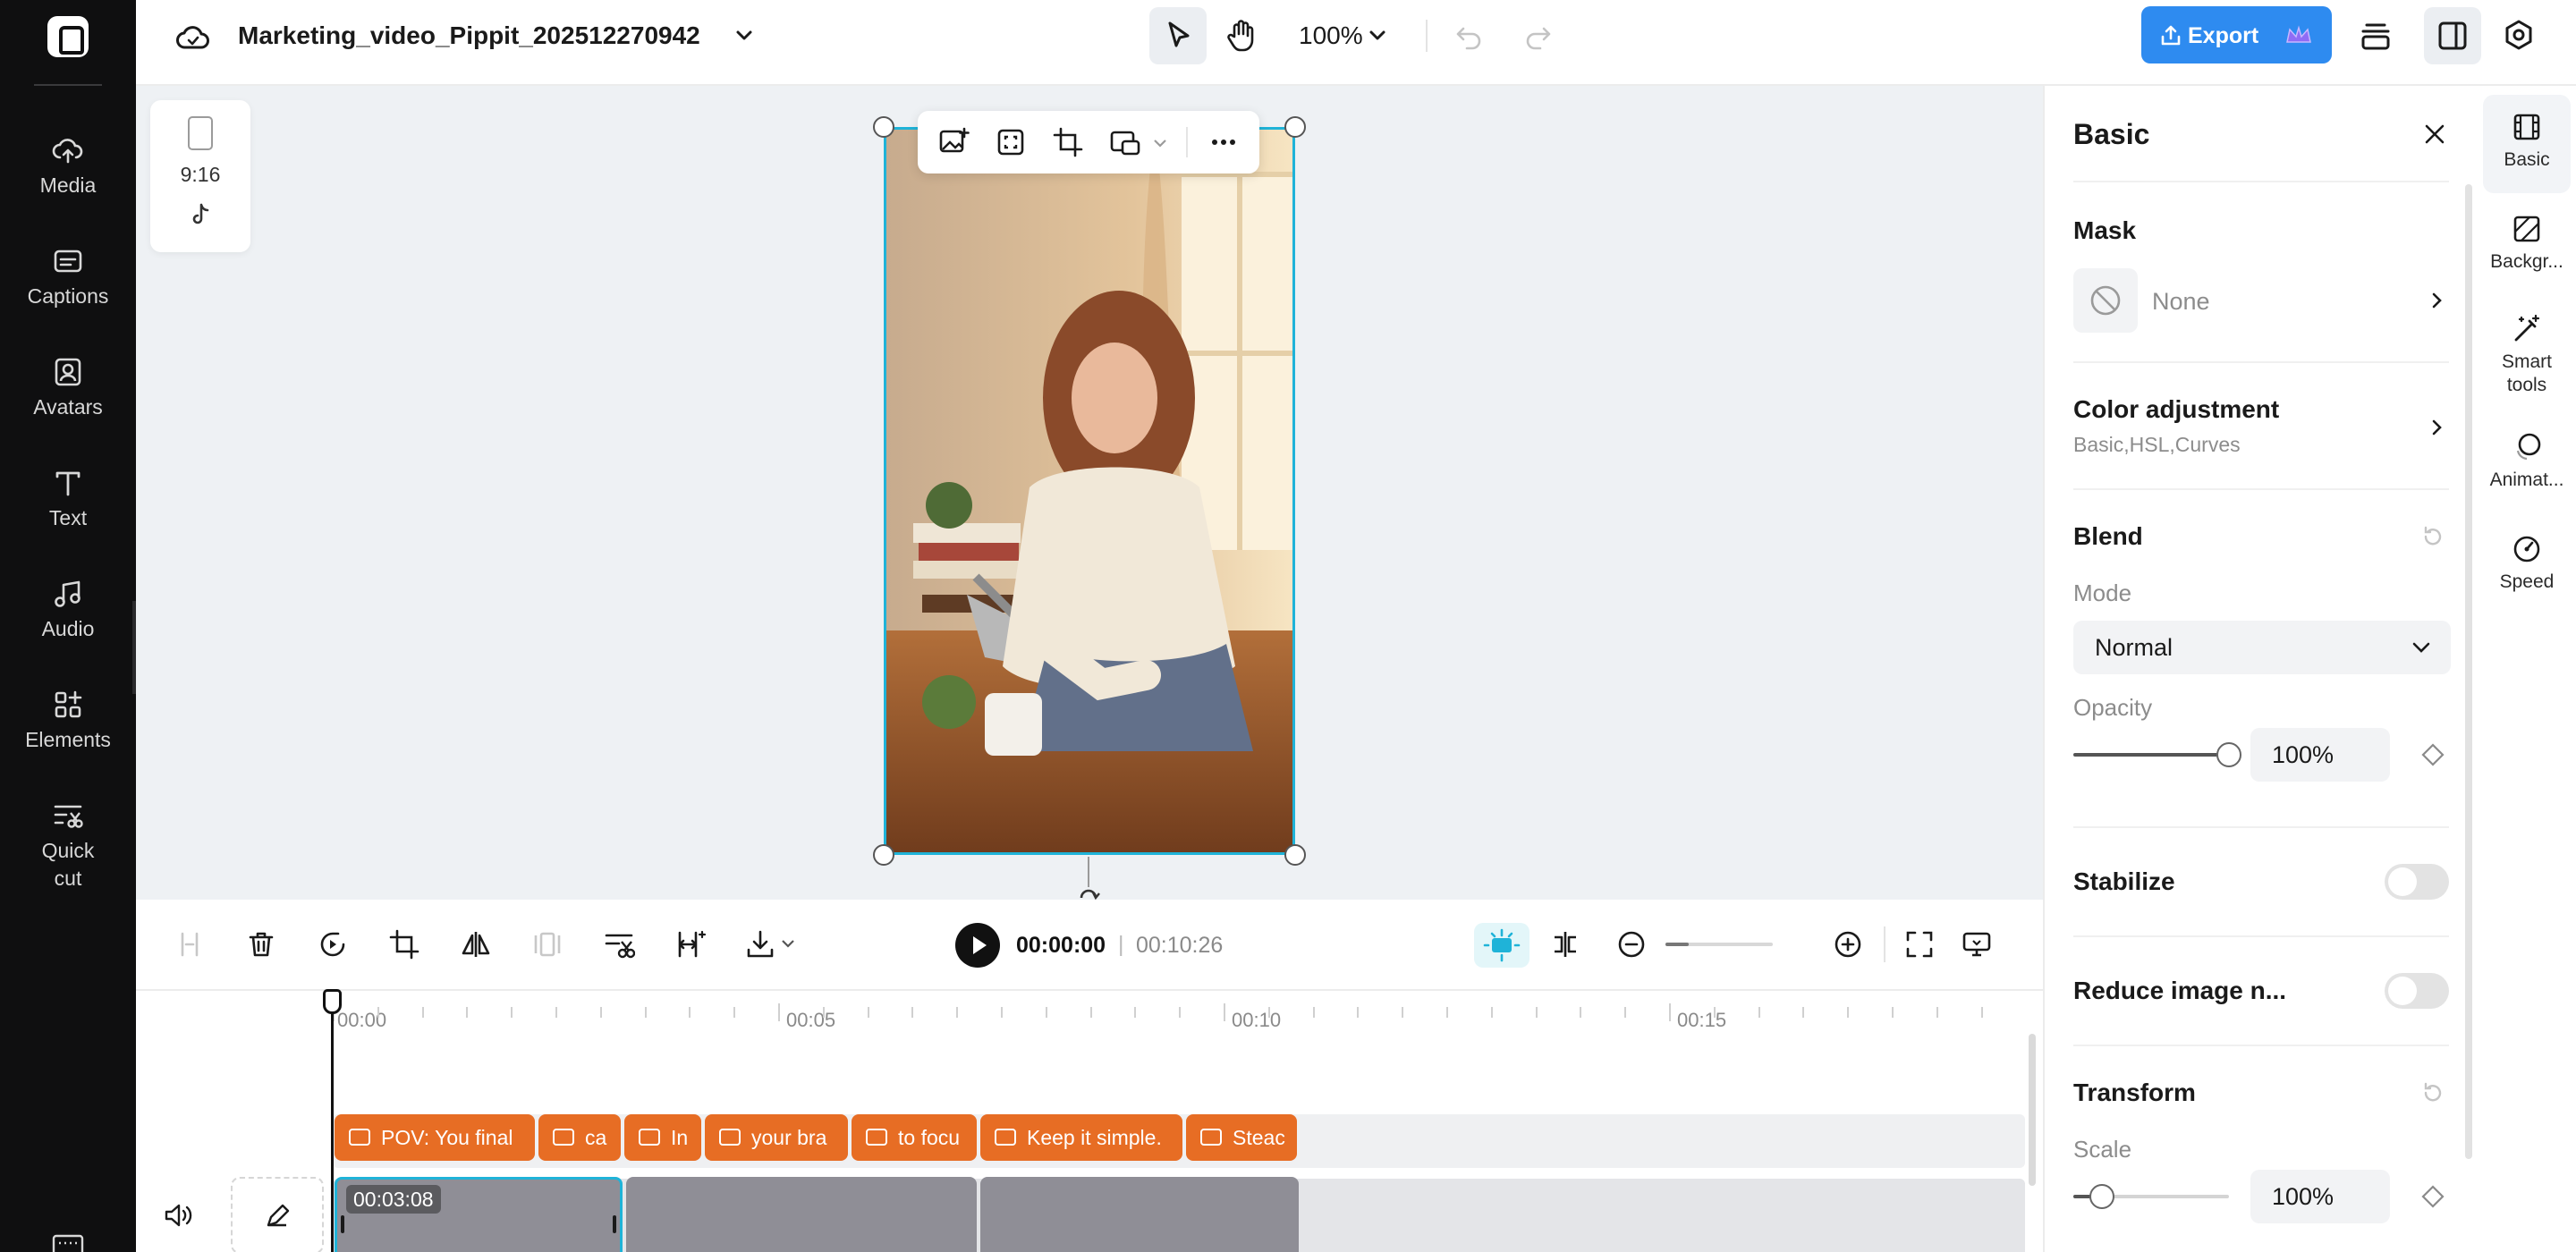 The width and height of the screenshot is (2576, 1252). I want to click on caption-clip: your bra, so click(776, 1137).